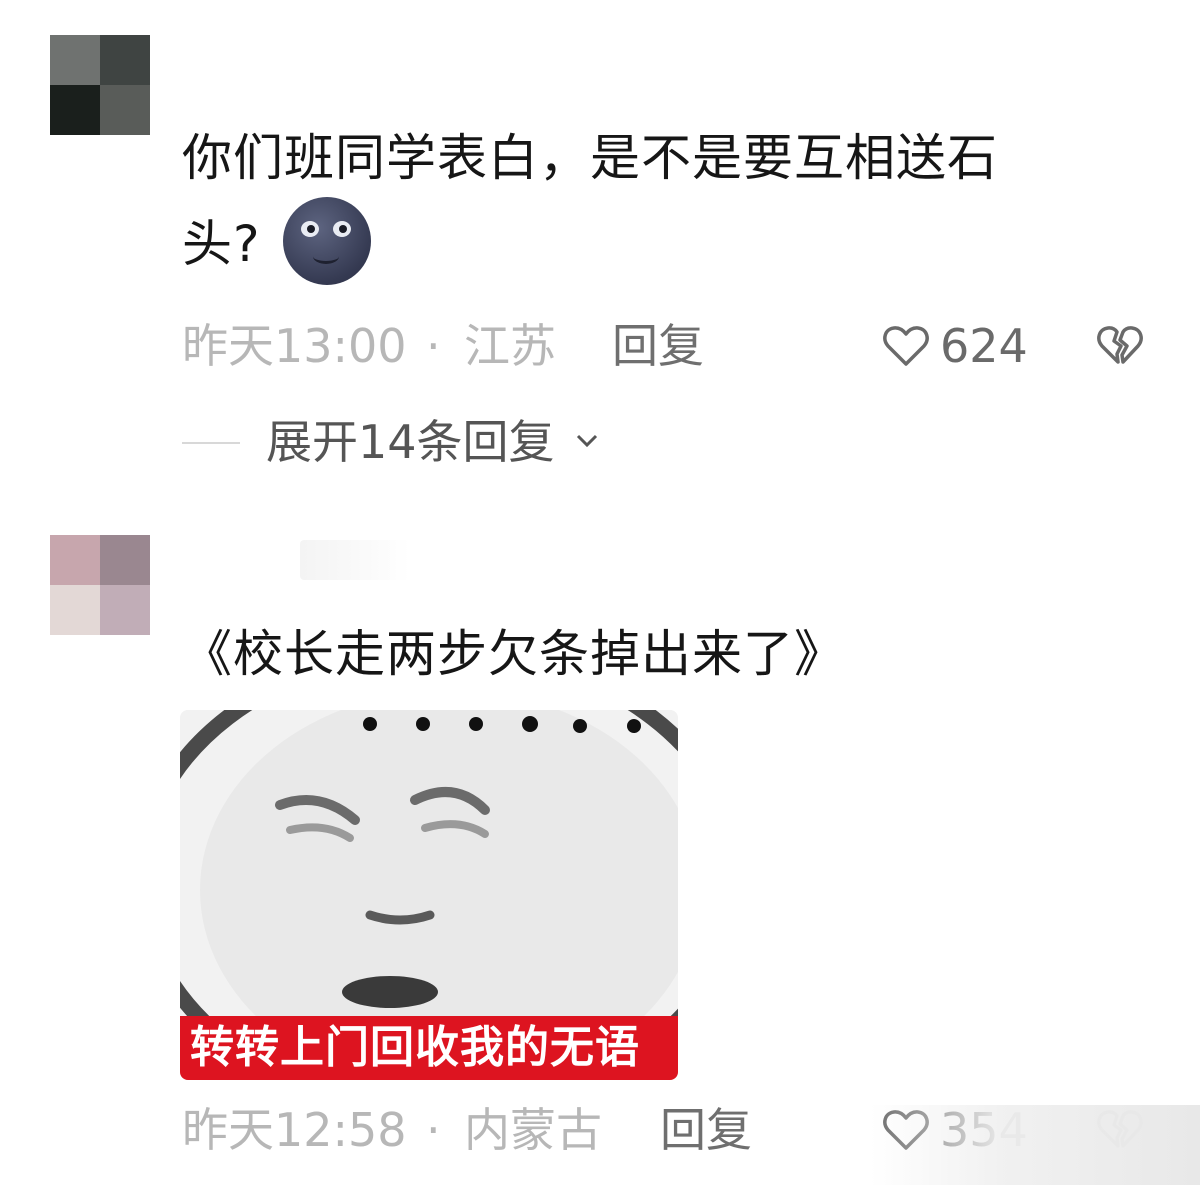  Describe the element at coordinates (326, 240) in the screenshot. I see `moon-face-icon` at that location.